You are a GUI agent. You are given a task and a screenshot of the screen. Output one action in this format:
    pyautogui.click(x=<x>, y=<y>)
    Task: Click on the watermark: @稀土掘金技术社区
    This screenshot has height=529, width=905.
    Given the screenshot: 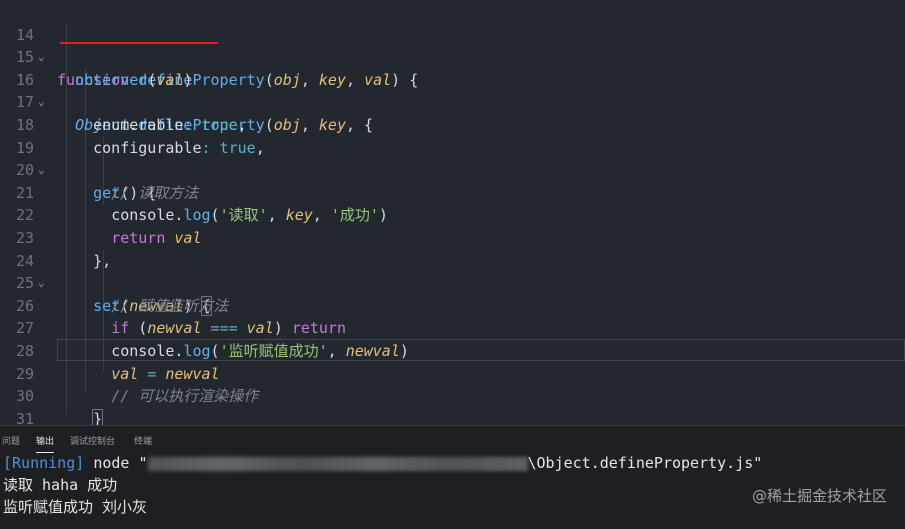 What is the action you would take?
    pyautogui.click(x=819, y=496)
    